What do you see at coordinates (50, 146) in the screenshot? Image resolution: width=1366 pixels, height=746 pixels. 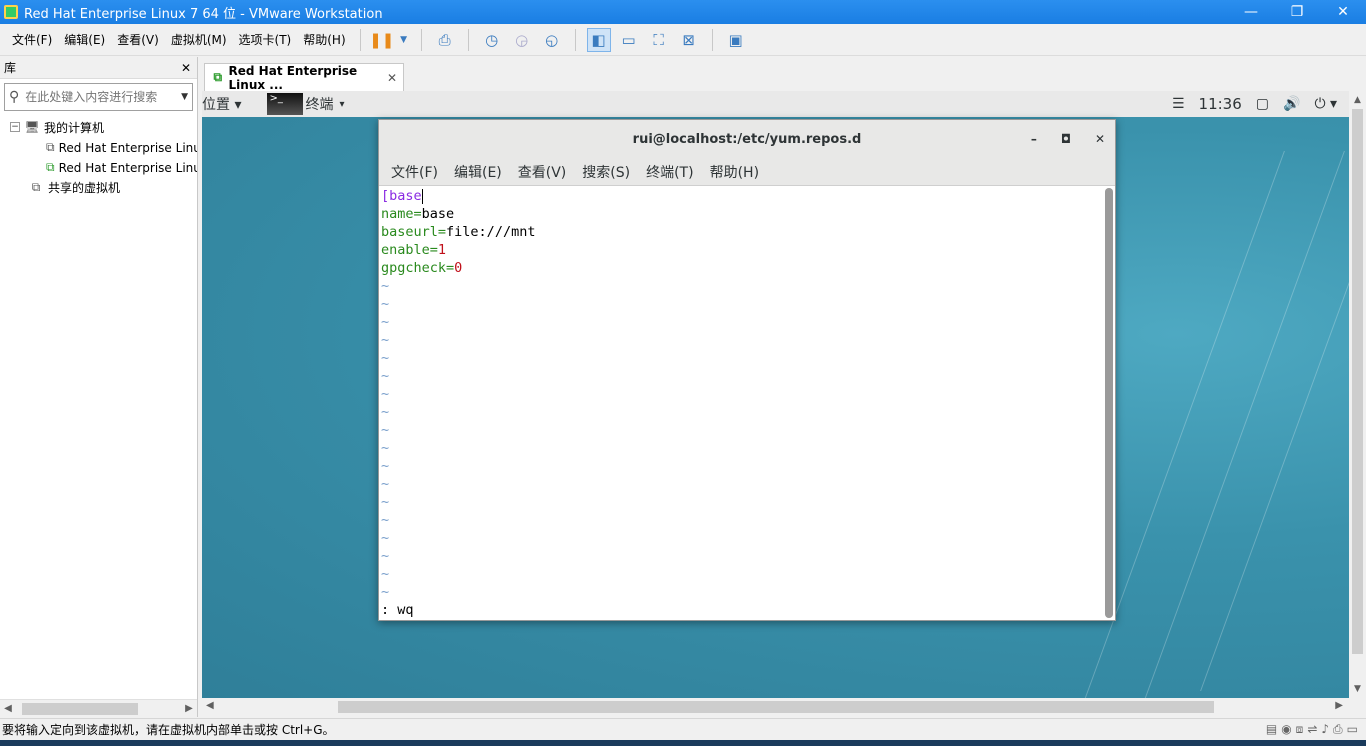 I see `vm-icon: ⧉` at bounding box center [50, 146].